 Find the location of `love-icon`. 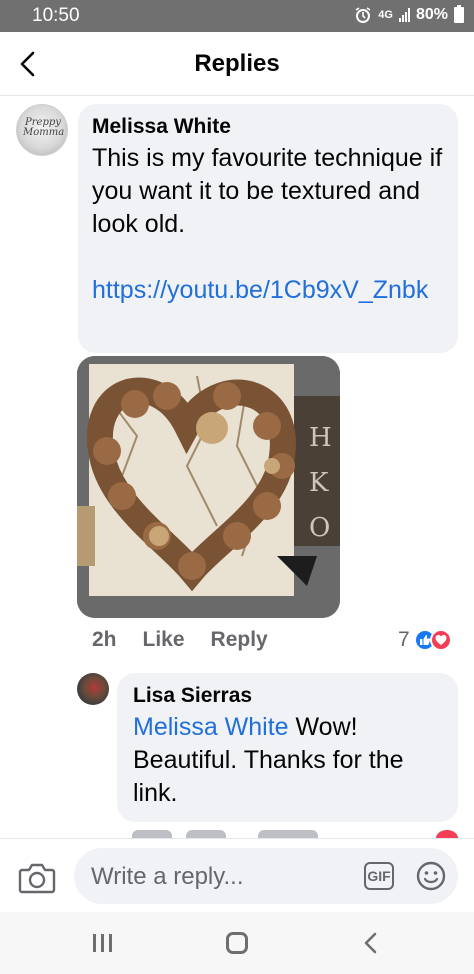

love-icon is located at coordinates (440, 640).